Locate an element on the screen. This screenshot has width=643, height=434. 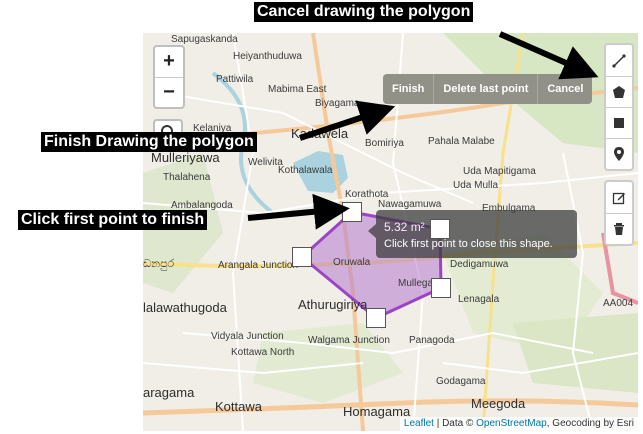
cancel-button: Cancel is located at coordinates (565, 89).